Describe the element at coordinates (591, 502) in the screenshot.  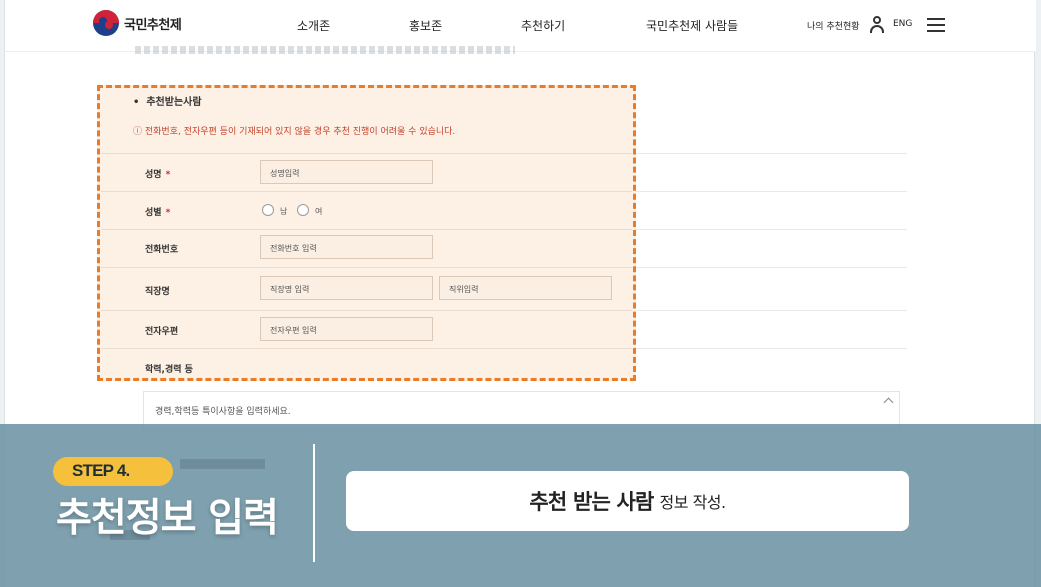
I see `caption-strong: 추천 받는 사람` at that location.